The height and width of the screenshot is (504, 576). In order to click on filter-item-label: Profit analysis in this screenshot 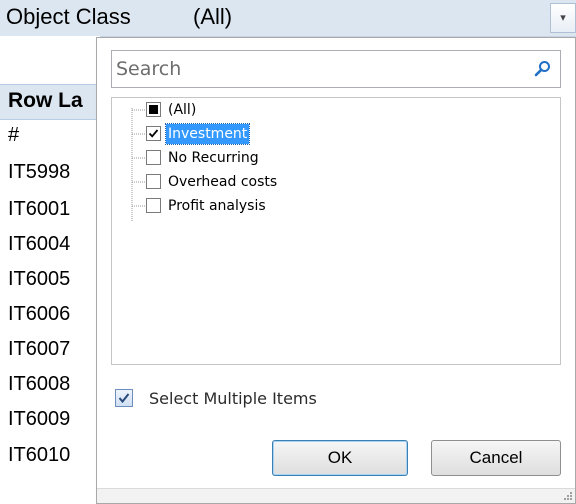, I will do `click(217, 206)`.